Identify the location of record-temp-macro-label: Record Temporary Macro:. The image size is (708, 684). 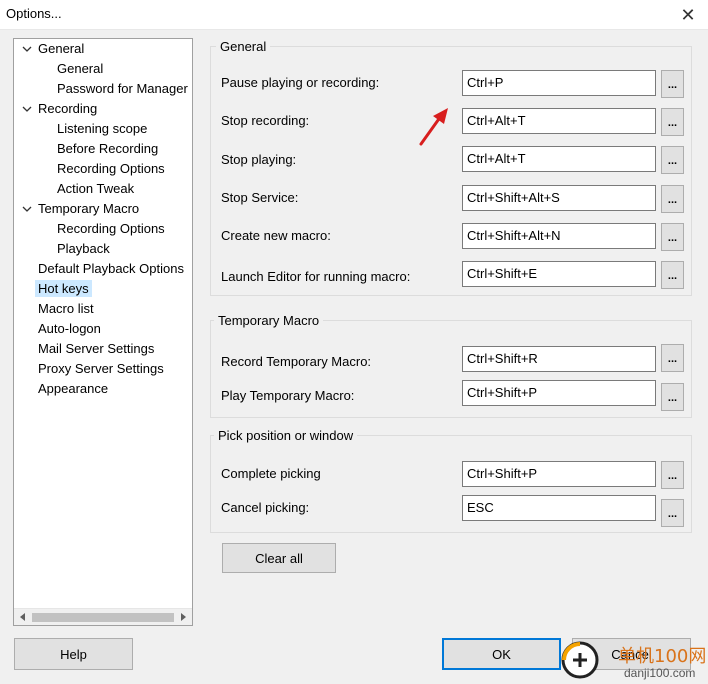
(296, 361).